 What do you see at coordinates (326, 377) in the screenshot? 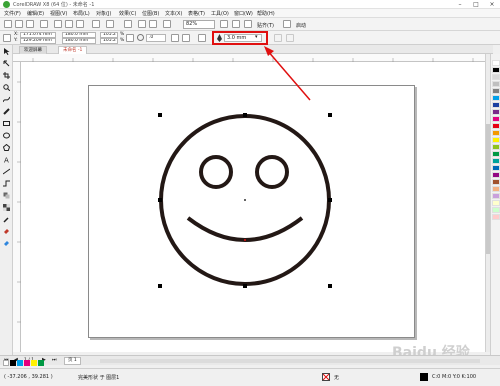
I see `fill-indicator-icon` at bounding box center [326, 377].